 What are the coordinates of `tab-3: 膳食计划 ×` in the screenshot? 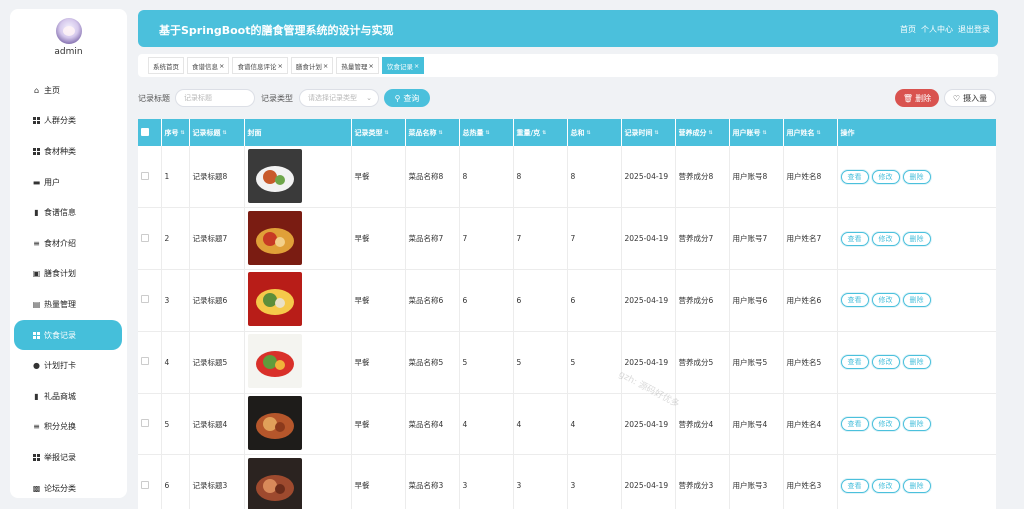 It's located at (312, 65).